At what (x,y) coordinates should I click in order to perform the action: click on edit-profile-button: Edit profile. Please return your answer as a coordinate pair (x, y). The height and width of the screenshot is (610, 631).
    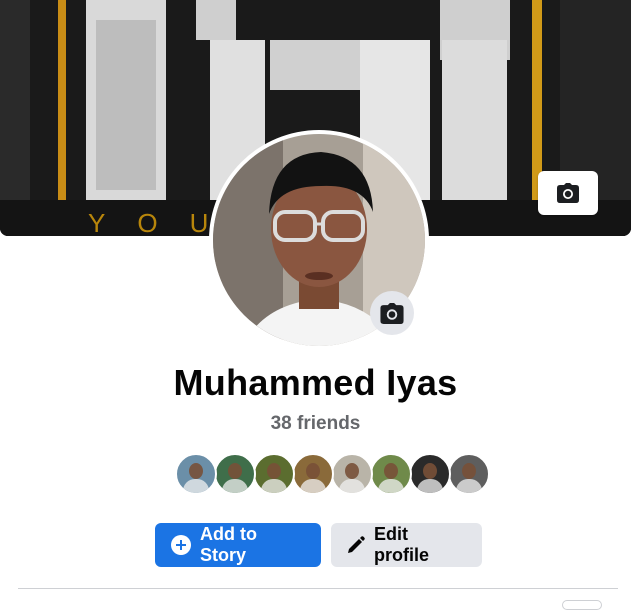
    Looking at the image, I should click on (406, 545).